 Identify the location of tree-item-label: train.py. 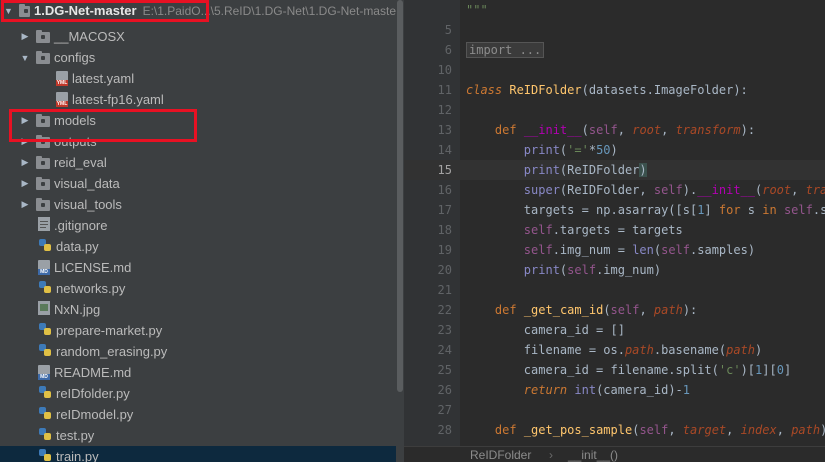
(77, 455).